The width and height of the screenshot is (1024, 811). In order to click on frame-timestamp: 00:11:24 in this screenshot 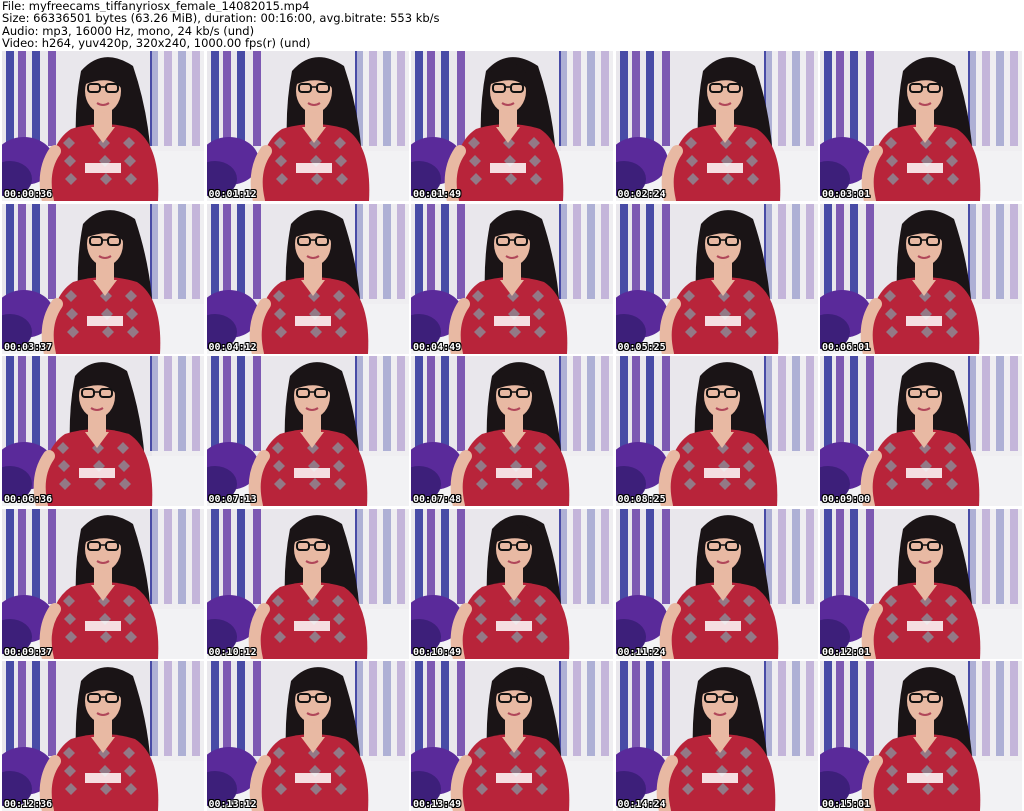, I will do `click(641, 652)`.